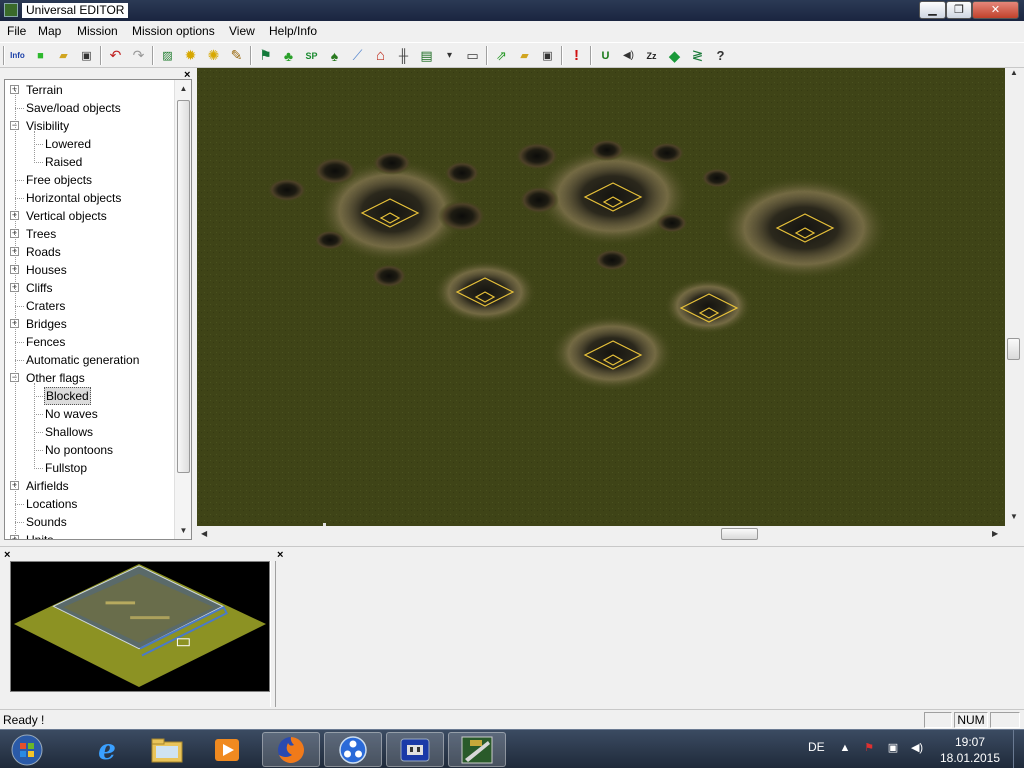  I want to click on minimap-close-button: ×, so click(7, 555).